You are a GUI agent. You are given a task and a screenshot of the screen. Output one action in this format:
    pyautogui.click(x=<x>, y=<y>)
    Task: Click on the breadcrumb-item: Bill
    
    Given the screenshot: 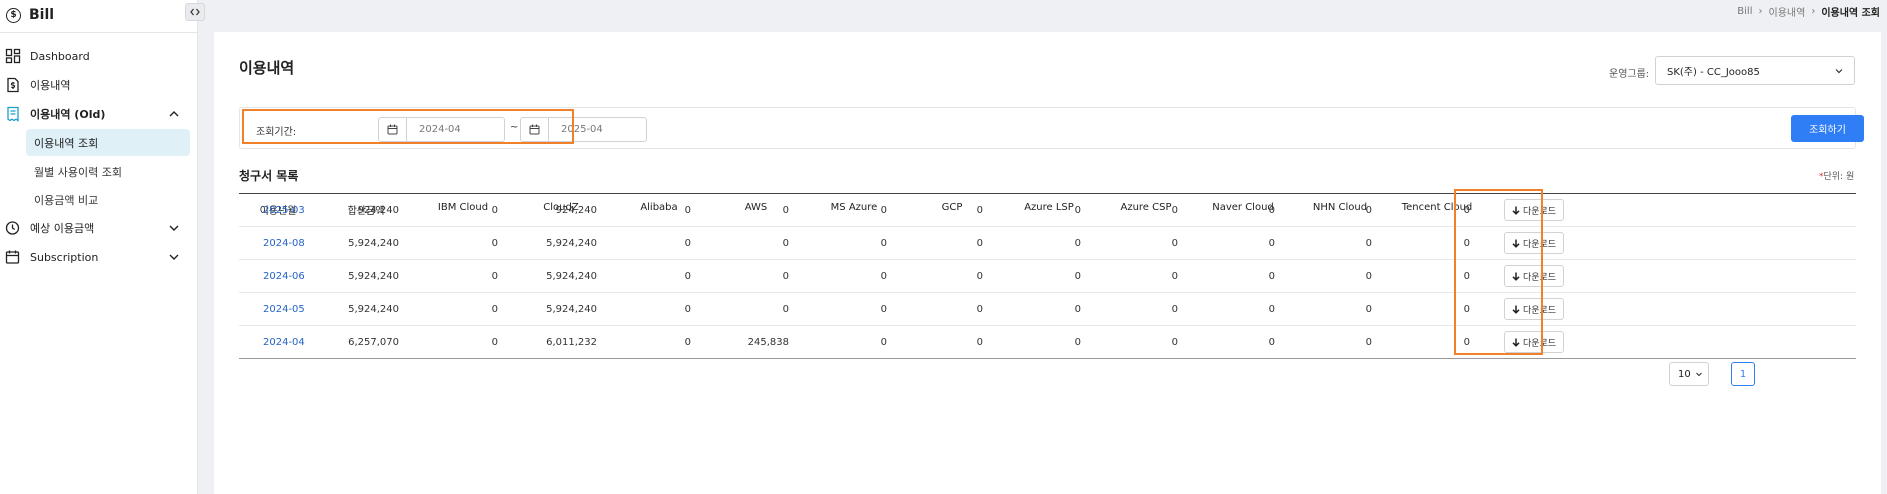 What is the action you would take?
    pyautogui.click(x=1744, y=11)
    